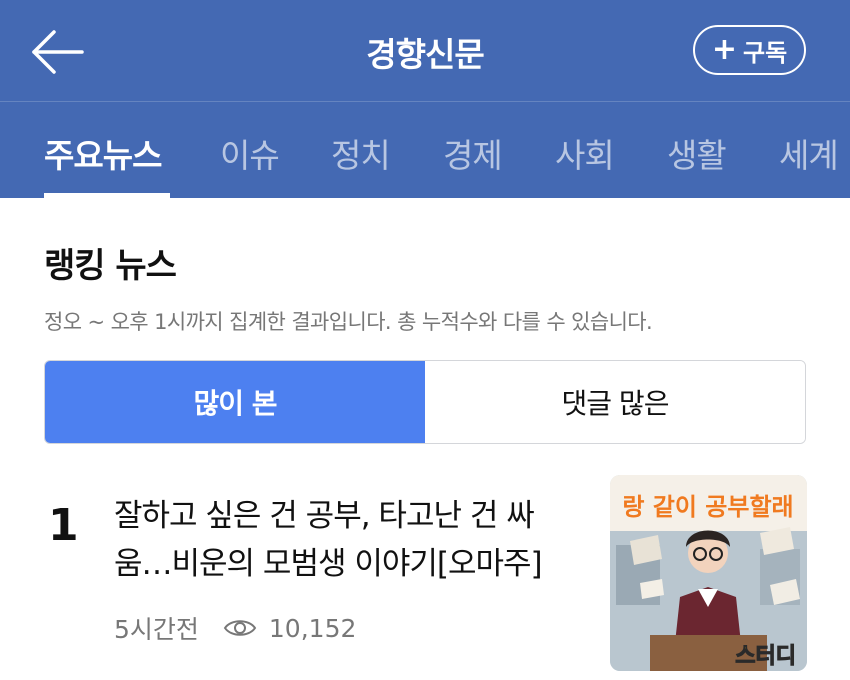 Image resolution: width=850 pixels, height=680 pixels. I want to click on article-time: 5시간전, so click(156, 629).